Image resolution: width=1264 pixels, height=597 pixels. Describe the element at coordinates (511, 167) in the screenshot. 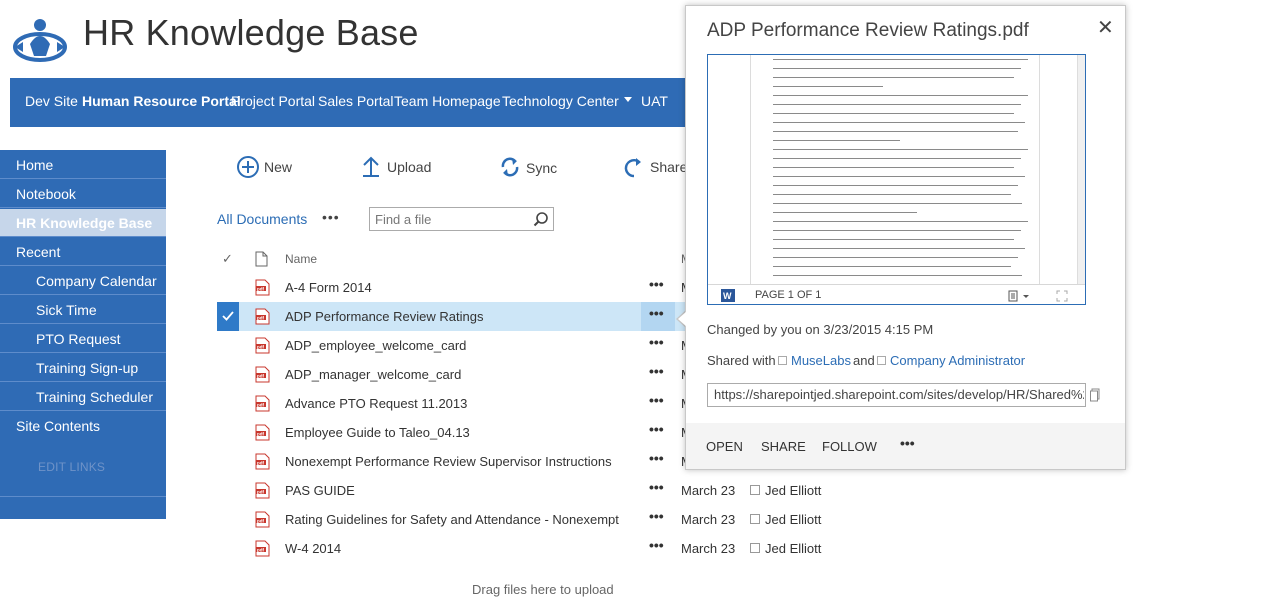

I see `sync-icon` at that location.